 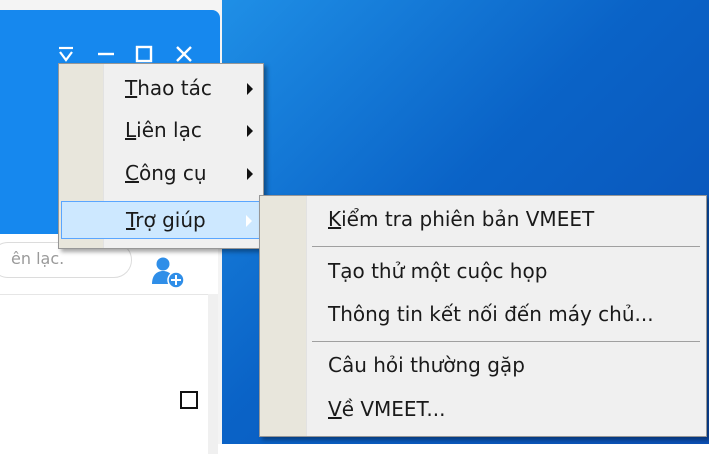 I want to click on menu-item-thao-tac: Thao tác, so click(x=161, y=88).